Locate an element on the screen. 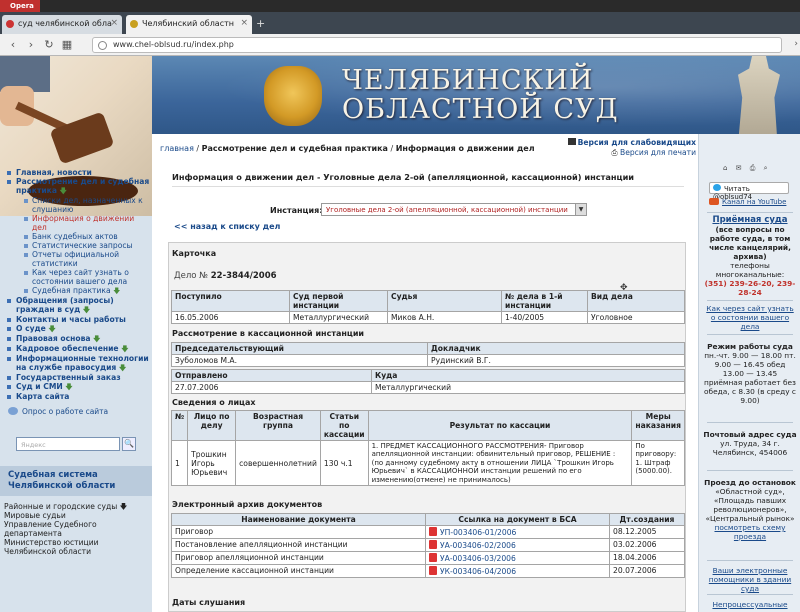 Image resolution: width=800 pixels, height=612 pixels. sidebar-item-label: Обращения (запросы) граждан в суд is located at coordinates (65, 305).